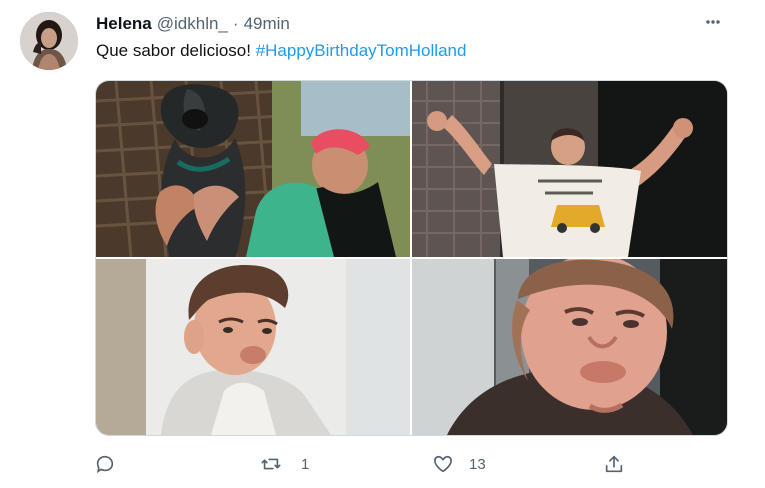 This screenshot has width=765, height=488. What do you see at coordinates (253, 169) in the screenshot?
I see `photo-dog-and-man` at bounding box center [253, 169].